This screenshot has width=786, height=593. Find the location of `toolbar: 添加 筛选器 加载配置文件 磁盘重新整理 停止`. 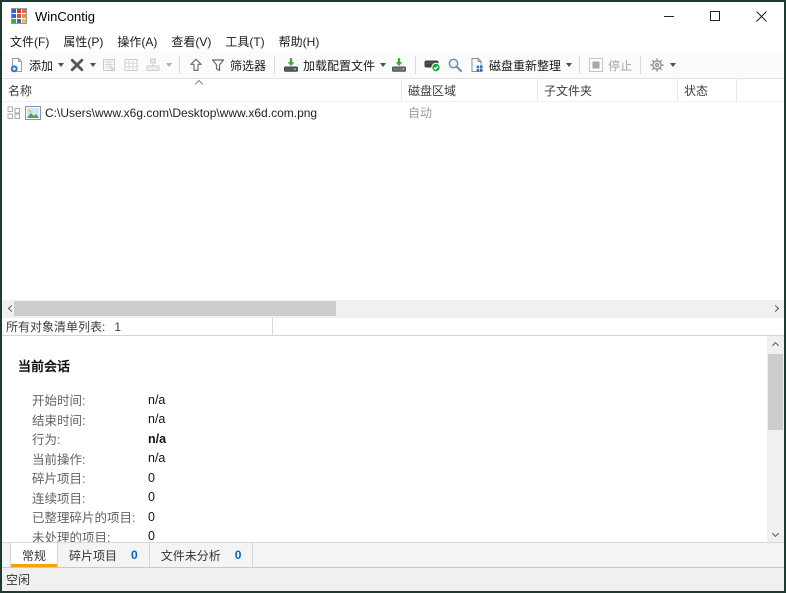

toolbar: 添加 筛选器 加载配置文件 磁盘重新整理 停止 is located at coordinates (393, 65).